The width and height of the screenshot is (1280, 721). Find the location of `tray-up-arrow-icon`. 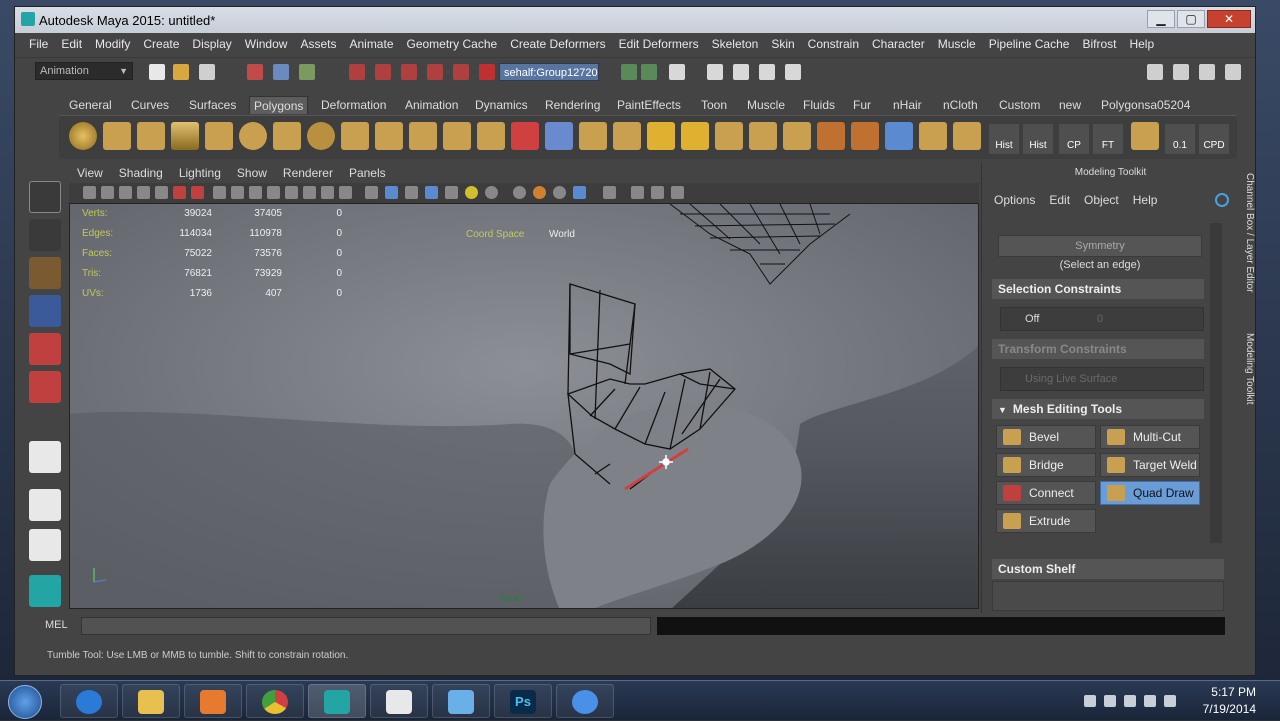

tray-up-arrow-icon is located at coordinates (1090, 701).